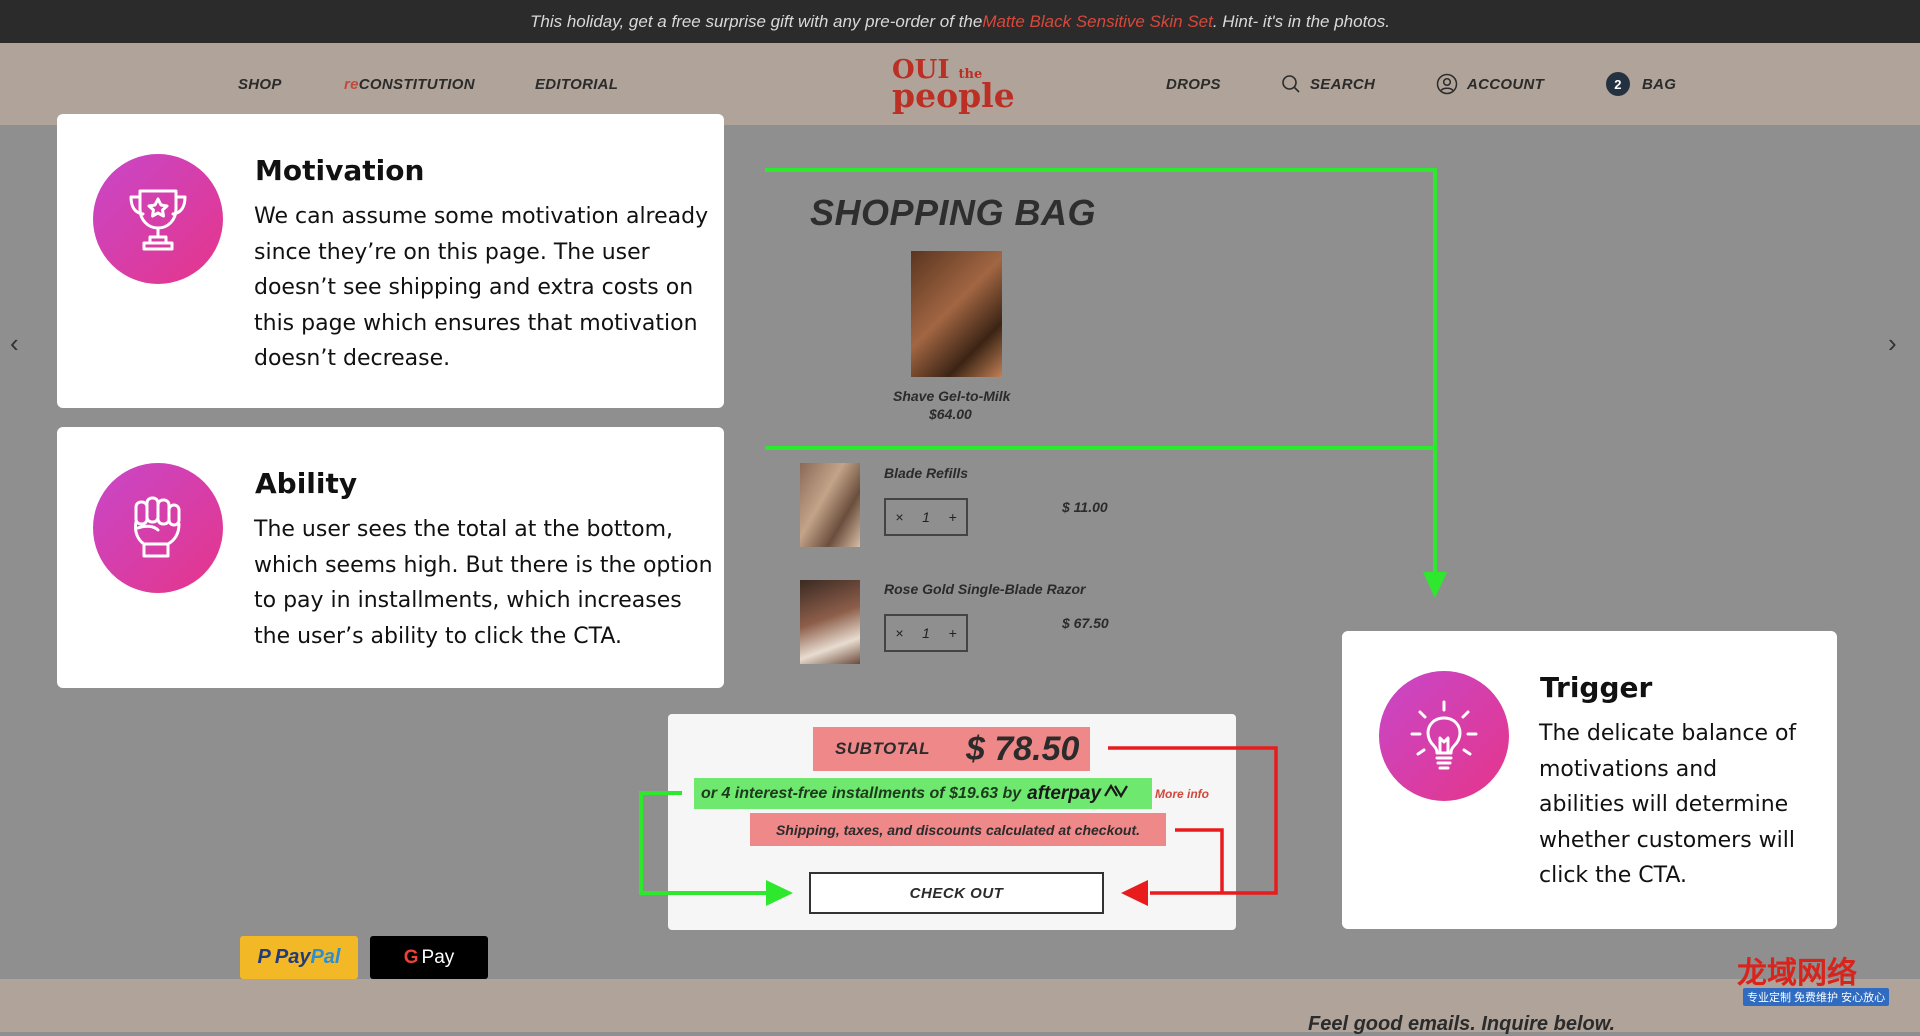 The width and height of the screenshot is (1920, 1036). I want to click on paypal-p-icon: P, so click(264, 957).